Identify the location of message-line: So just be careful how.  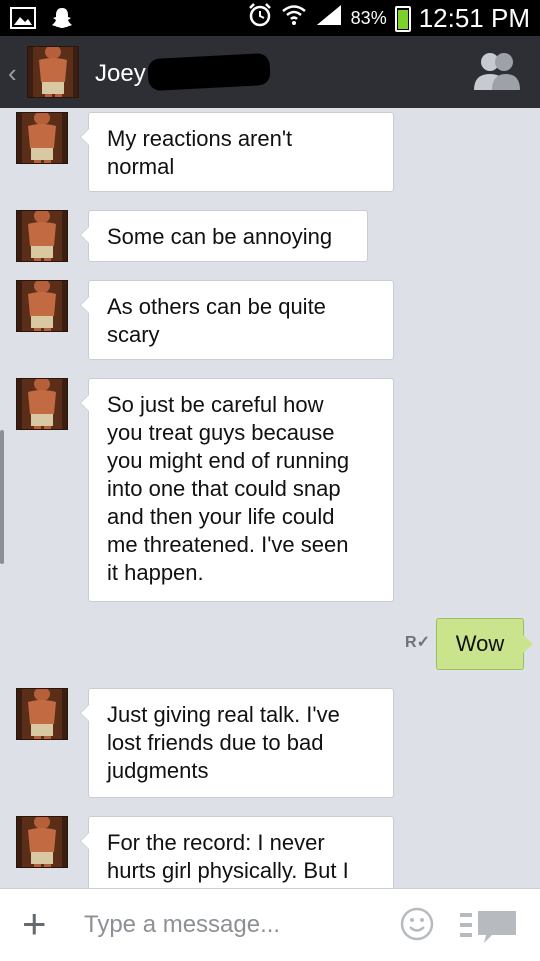
(215, 404).